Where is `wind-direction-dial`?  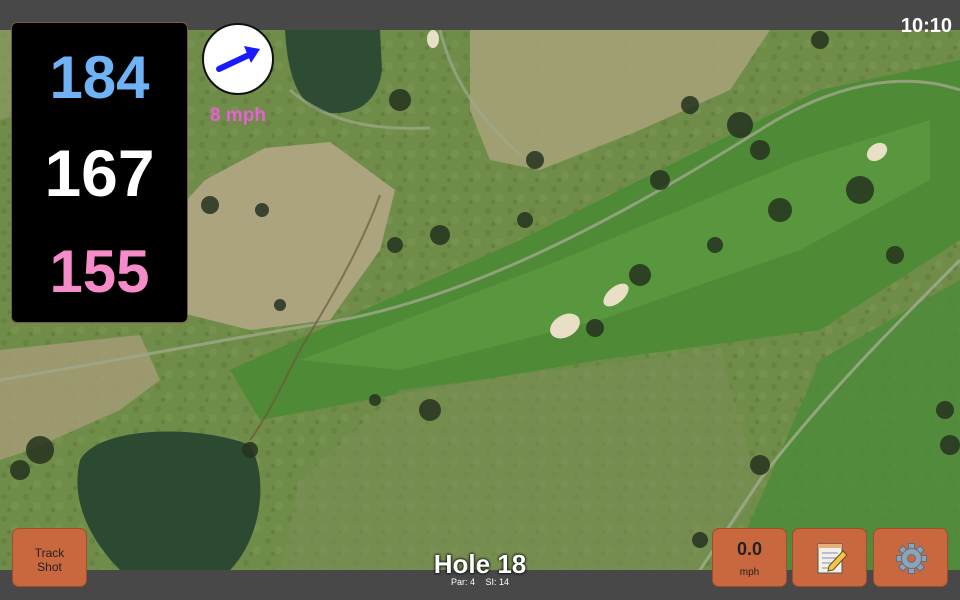
wind-direction-dial is located at coordinates (238, 59).